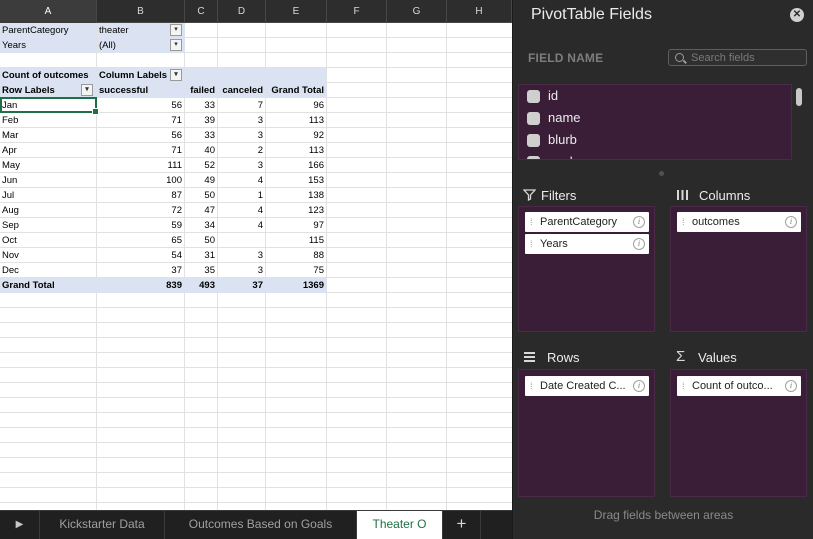 The width and height of the screenshot is (813, 539). What do you see at coordinates (141, 150) in the screenshot?
I see `pivot-cell: 71` at bounding box center [141, 150].